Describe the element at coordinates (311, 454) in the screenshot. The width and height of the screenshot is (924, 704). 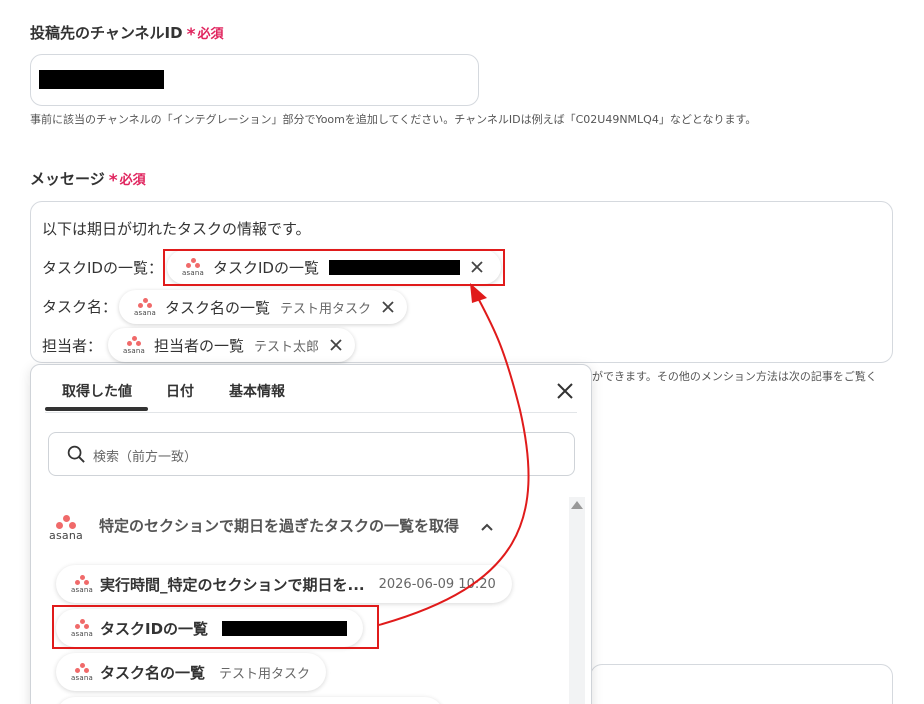
I see `search-input: 検索（前方一致）` at that location.